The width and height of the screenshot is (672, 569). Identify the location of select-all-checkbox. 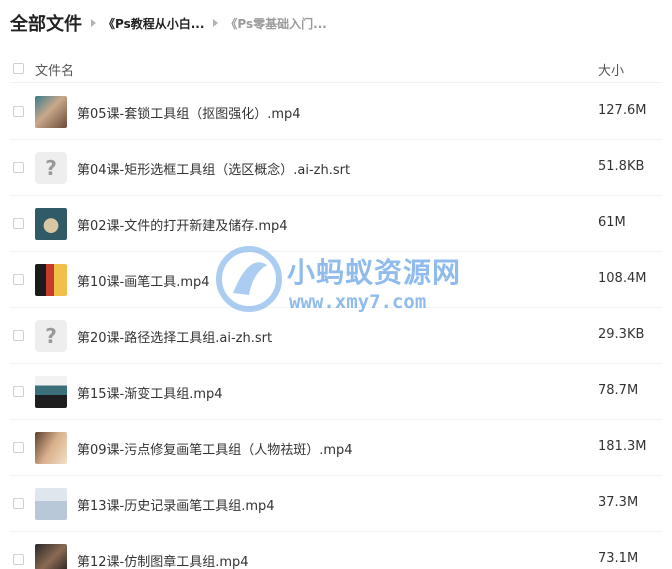
(18, 68).